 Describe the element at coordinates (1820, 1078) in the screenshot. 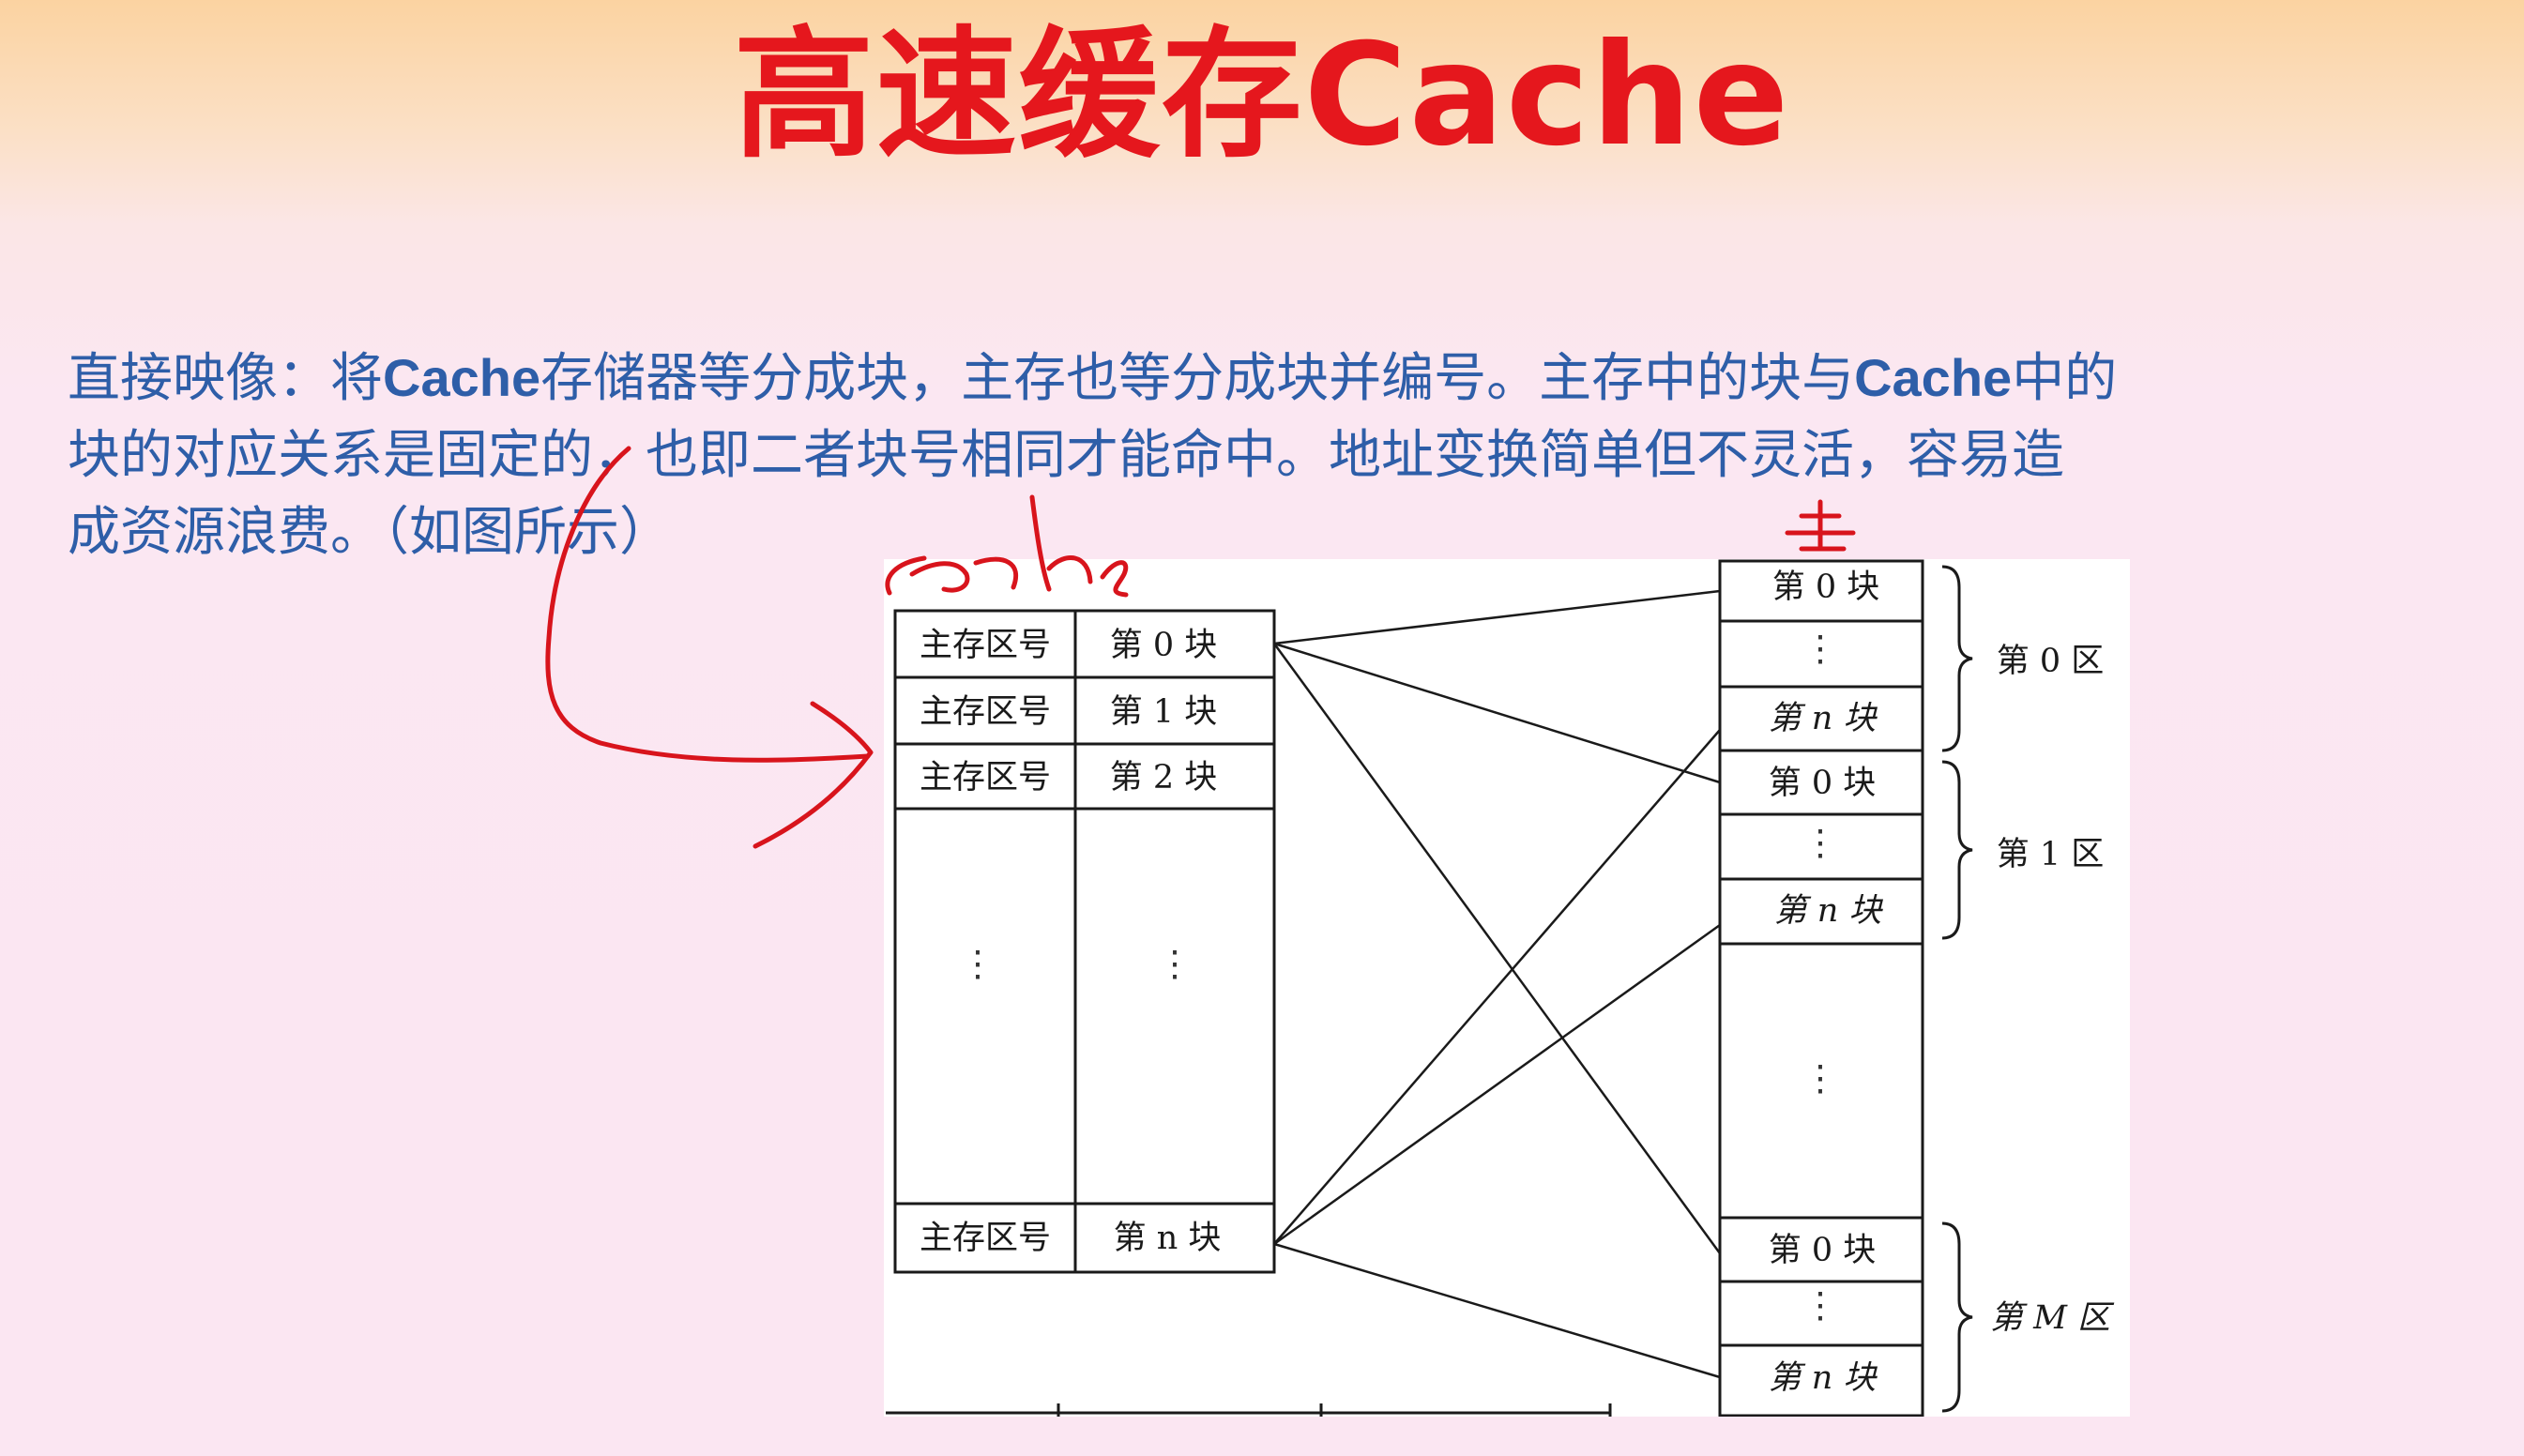

I see `middle-ellipsis: ⋮` at that location.